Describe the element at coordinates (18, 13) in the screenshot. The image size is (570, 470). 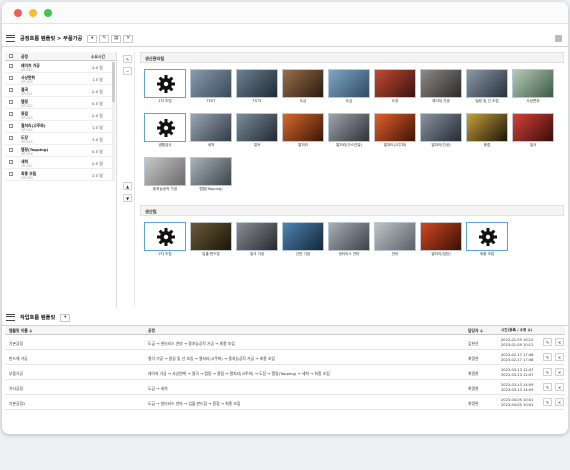
I see `close-window-button` at that location.